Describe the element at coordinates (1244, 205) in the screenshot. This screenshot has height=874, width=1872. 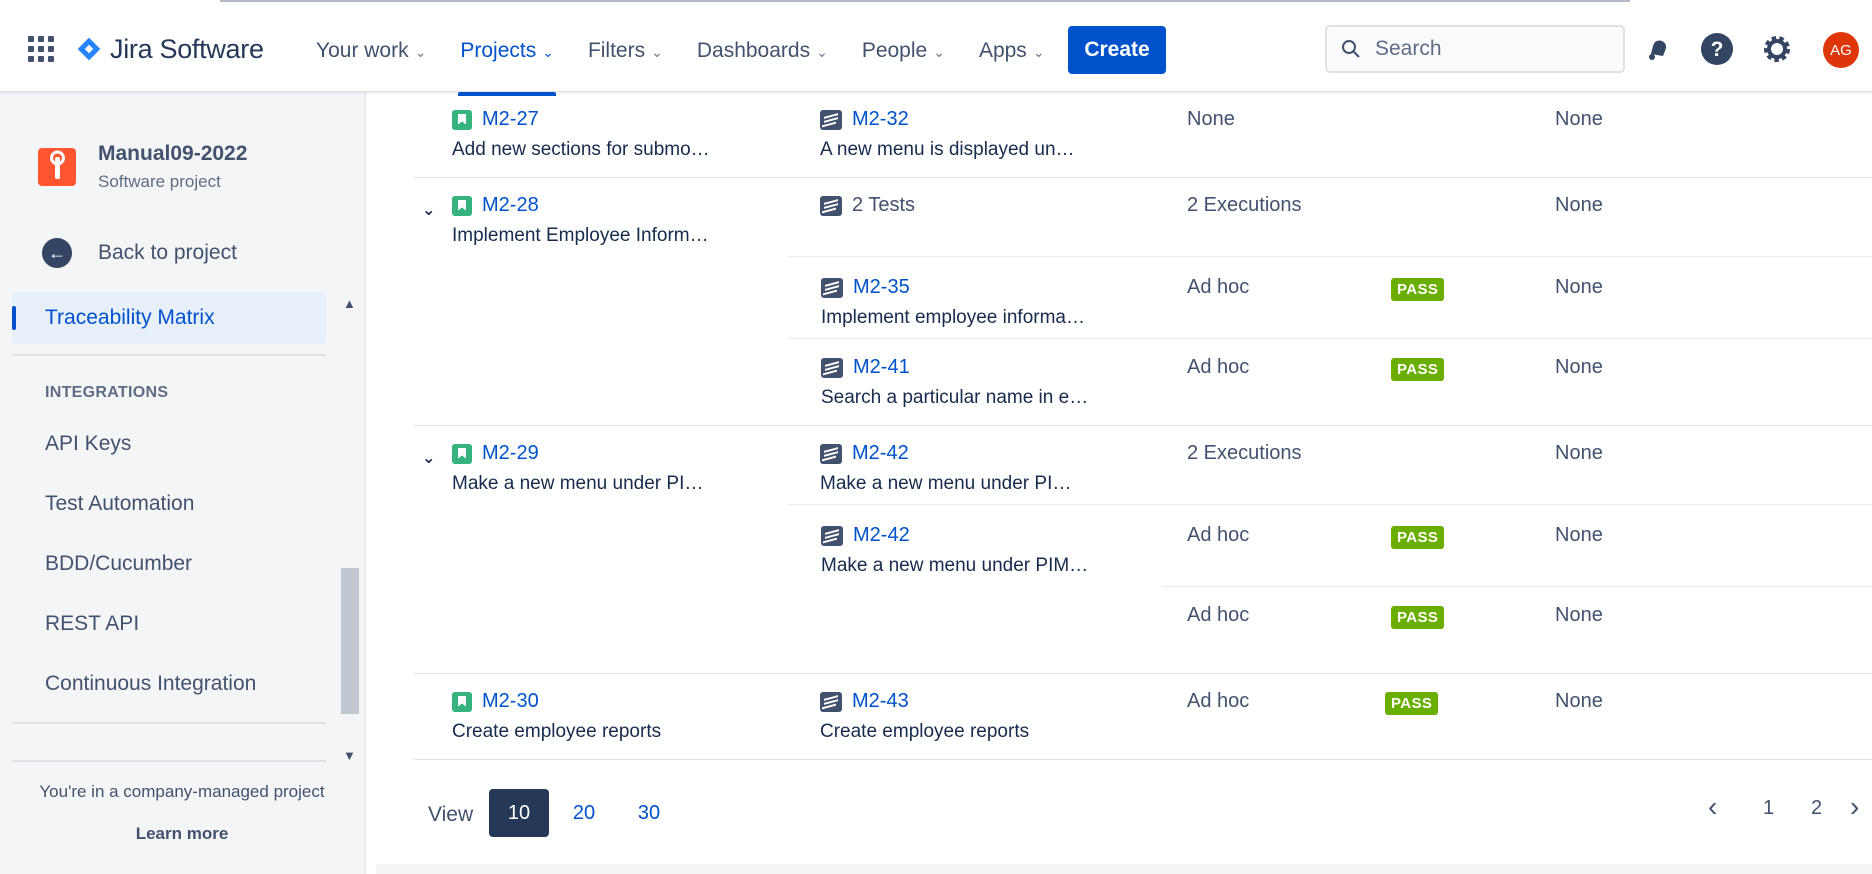
I see `executions-count: 2 Executions` at that location.